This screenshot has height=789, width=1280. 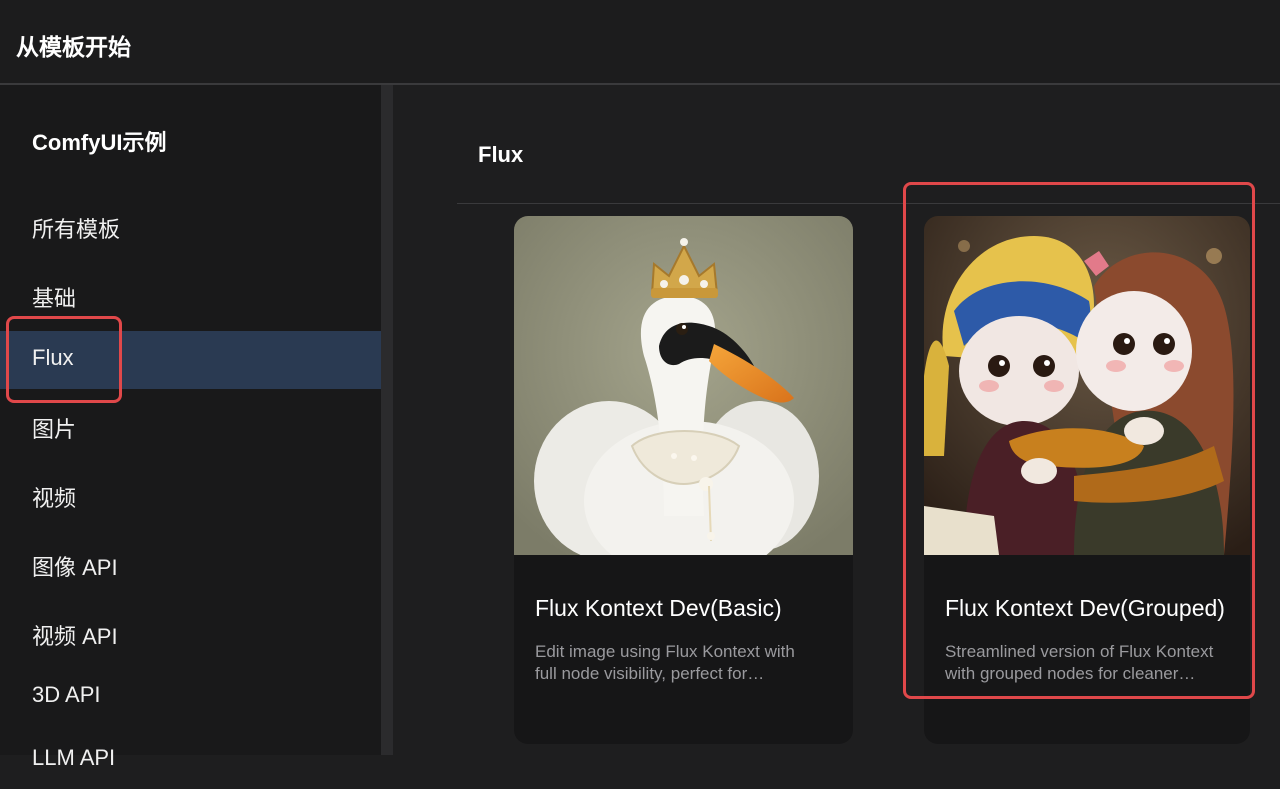 What do you see at coordinates (74, 757) in the screenshot?
I see `sidebar-item-label: LLM API` at bounding box center [74, 757].